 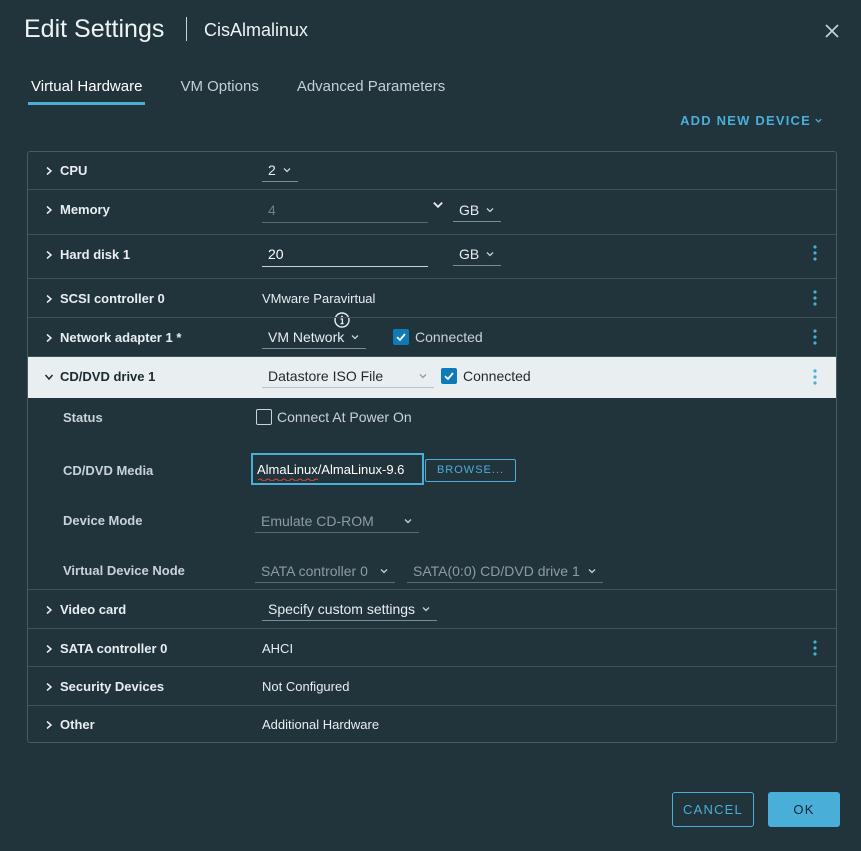 What do you see at coordinates (477, 212) in the screenshot?
I see `memory-unit-select: GB` at bounding box center [477, 212].